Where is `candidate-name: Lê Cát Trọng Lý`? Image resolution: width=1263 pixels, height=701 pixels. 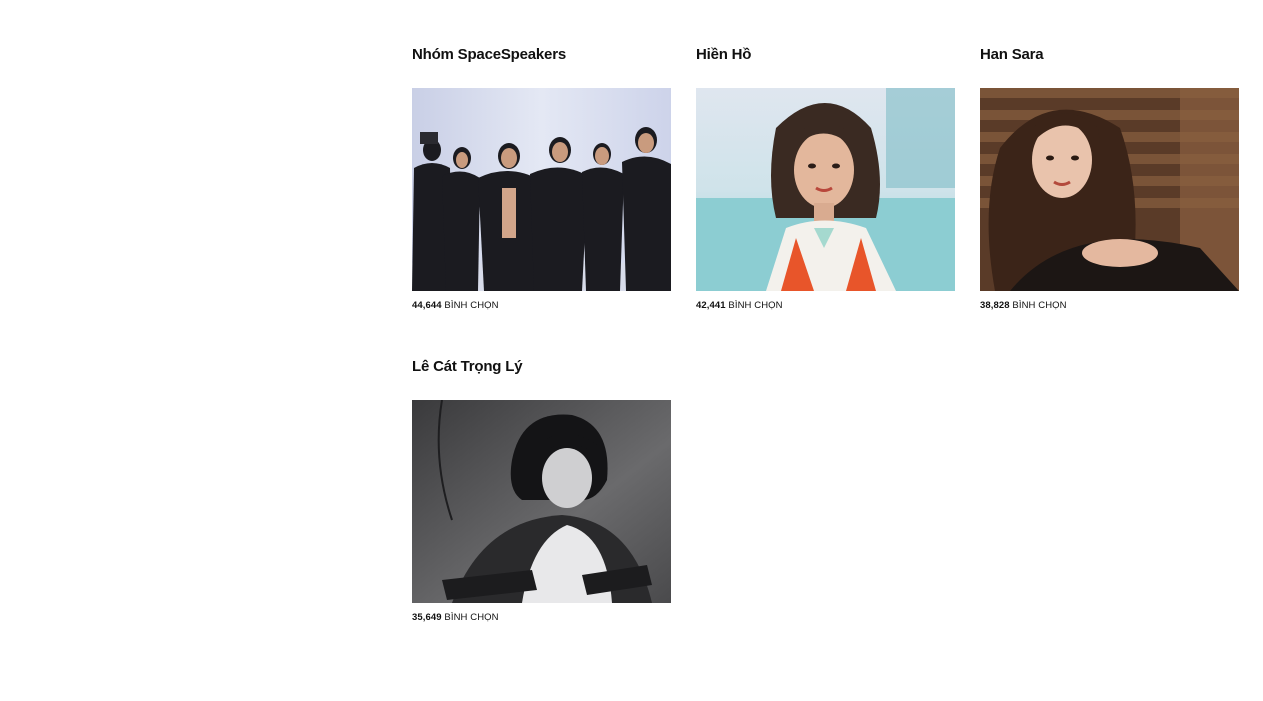
candidate-name: Lê Cát Trọng Lý is located at coordinates (541, 367).